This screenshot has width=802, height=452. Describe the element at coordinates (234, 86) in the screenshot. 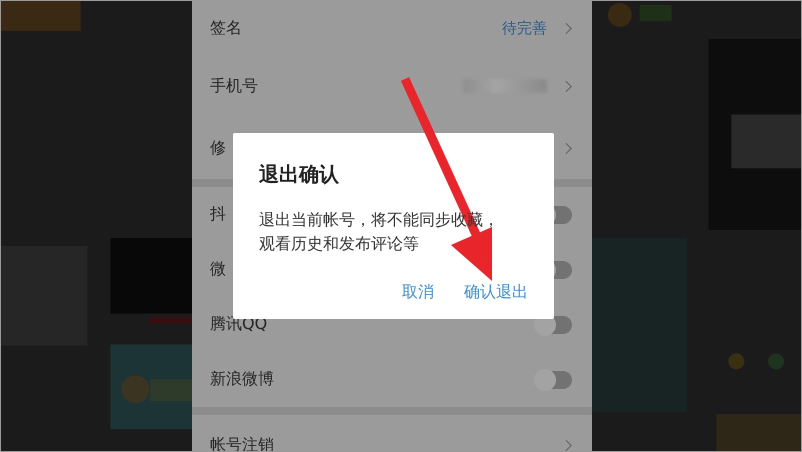

I see `row-label: 手机号` at that location.